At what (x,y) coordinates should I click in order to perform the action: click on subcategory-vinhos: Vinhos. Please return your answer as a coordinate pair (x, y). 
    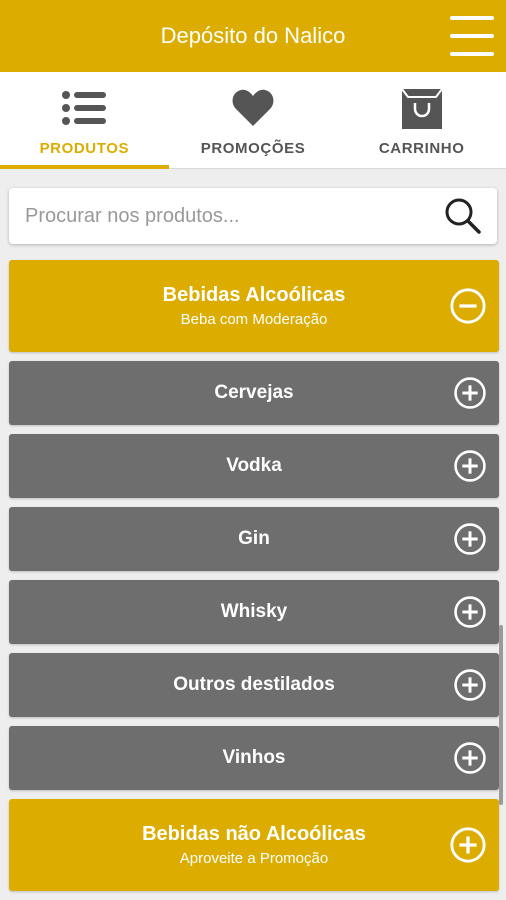
    Looking at the image, I should click on (254, 758).